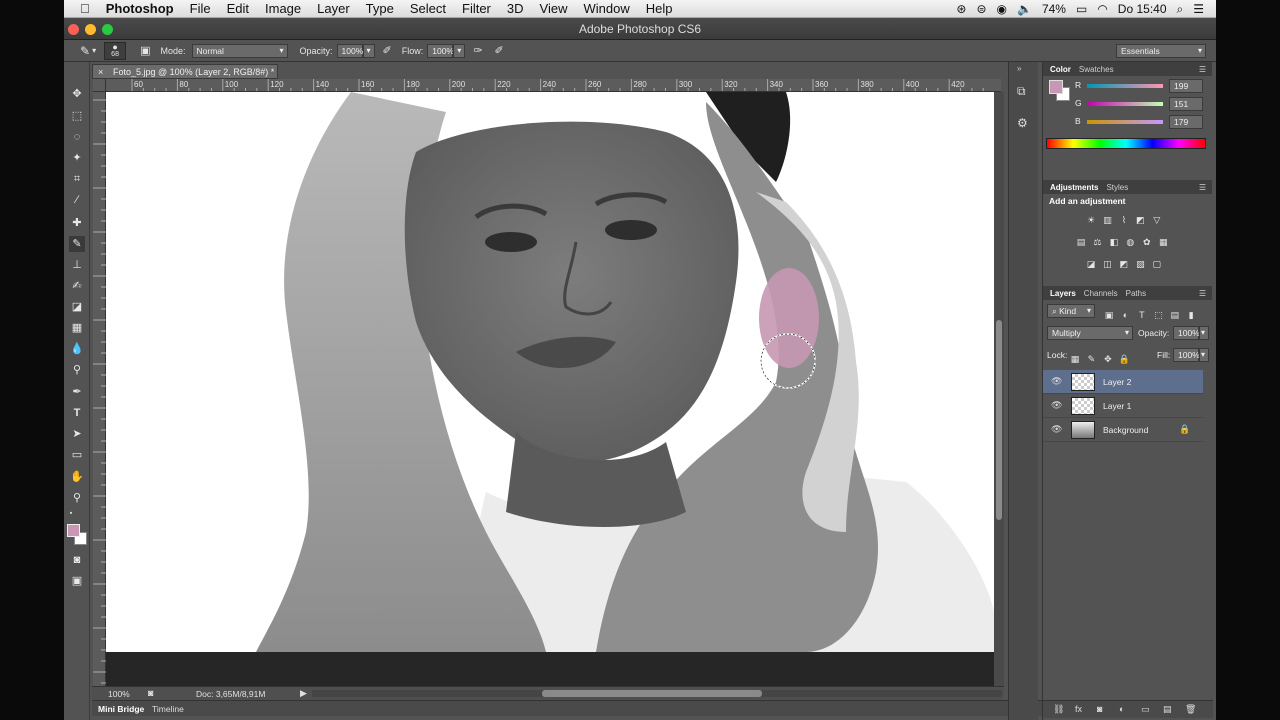  What do you see at coordinates (77, 560) in the screenshot?
I see `quick-mask-icon: ◙` at bounding box center [77, 560].